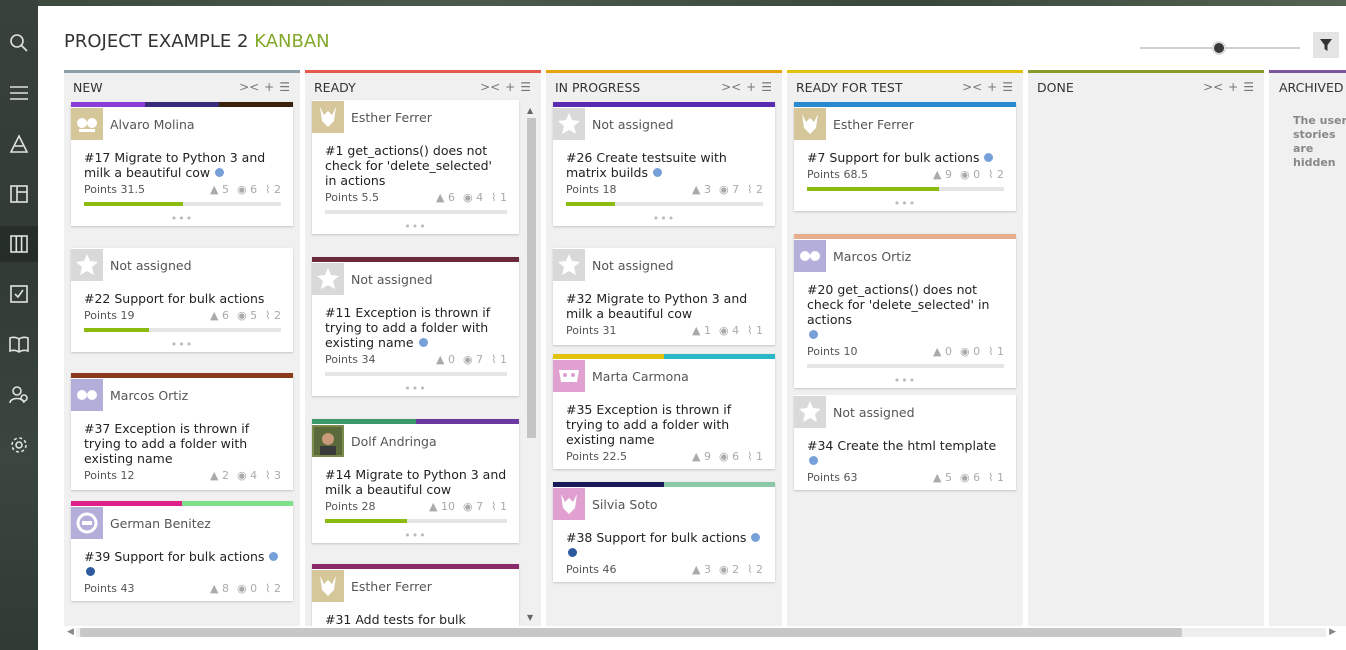 Image resolution: width=1346 pixels, height=650 pixels. I want to click on search-icon, so click(19, 43).